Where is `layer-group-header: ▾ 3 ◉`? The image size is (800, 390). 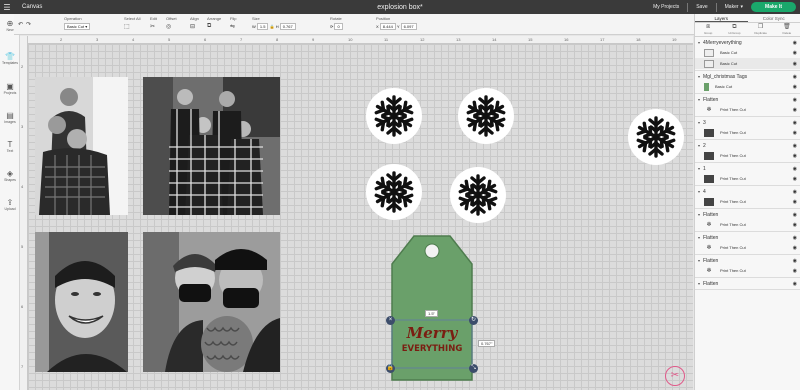
layer-group-header: ▾ 3 ◉ is located at coordinates (747, 122).